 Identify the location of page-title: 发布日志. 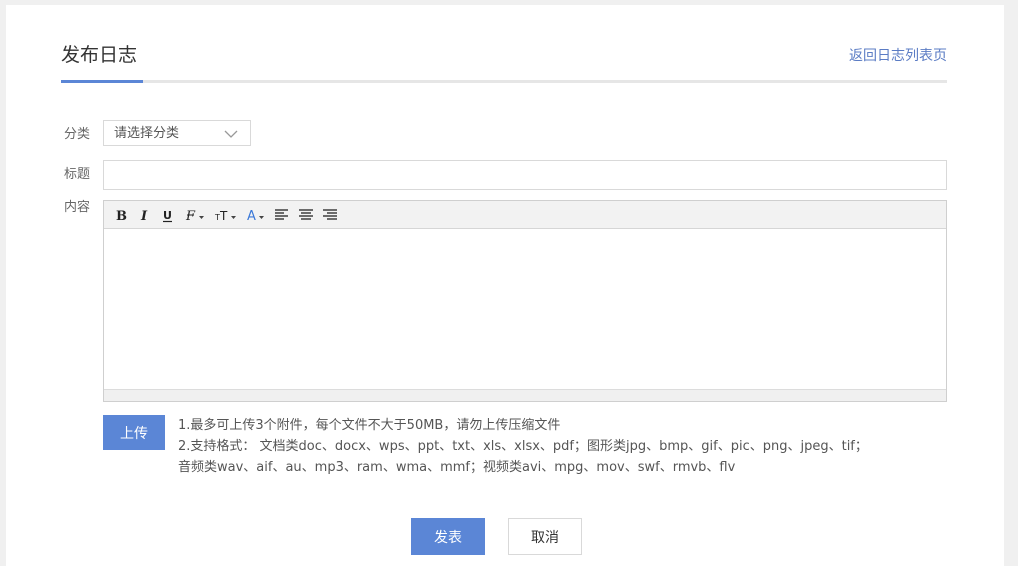
(99, 55).